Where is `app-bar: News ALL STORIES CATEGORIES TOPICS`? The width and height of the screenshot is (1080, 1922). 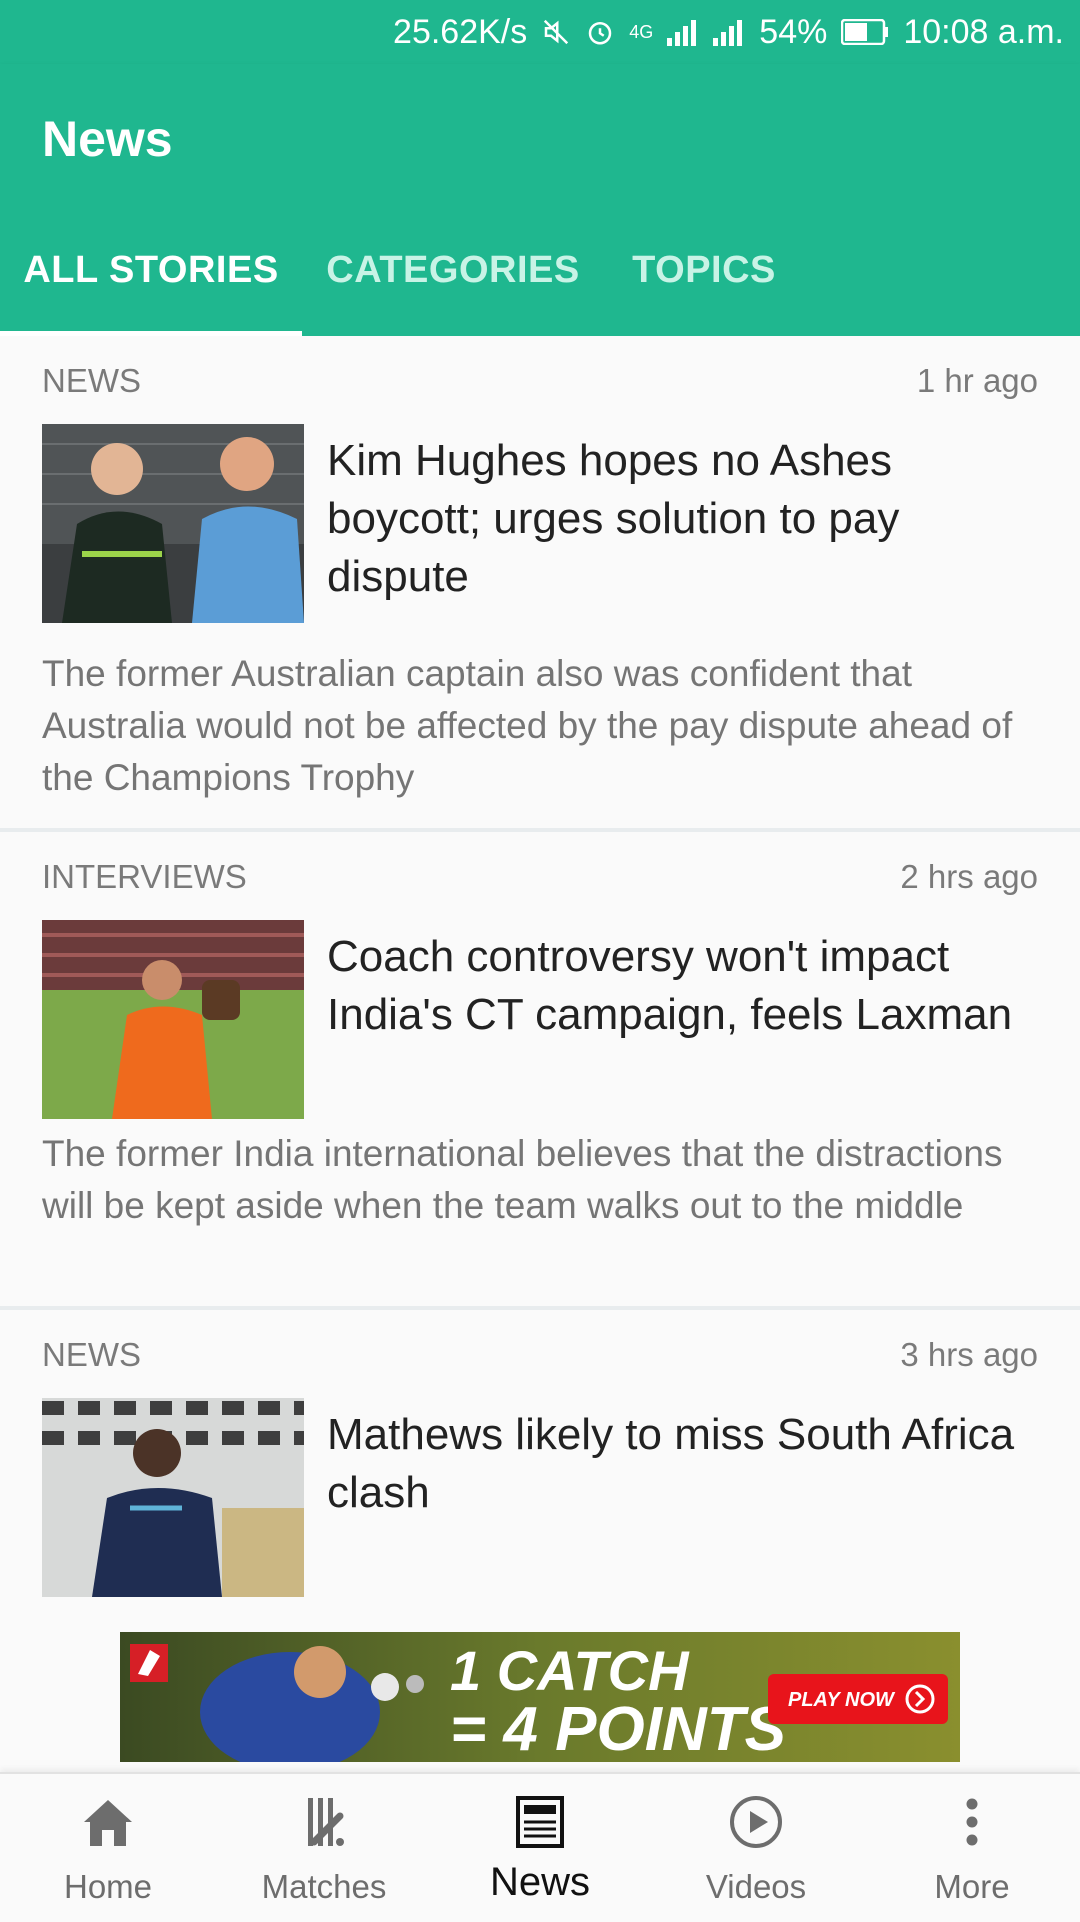
app-bar: News ALL STORIES CATEGORIES TOPICS is located at coordinates (540, 200).